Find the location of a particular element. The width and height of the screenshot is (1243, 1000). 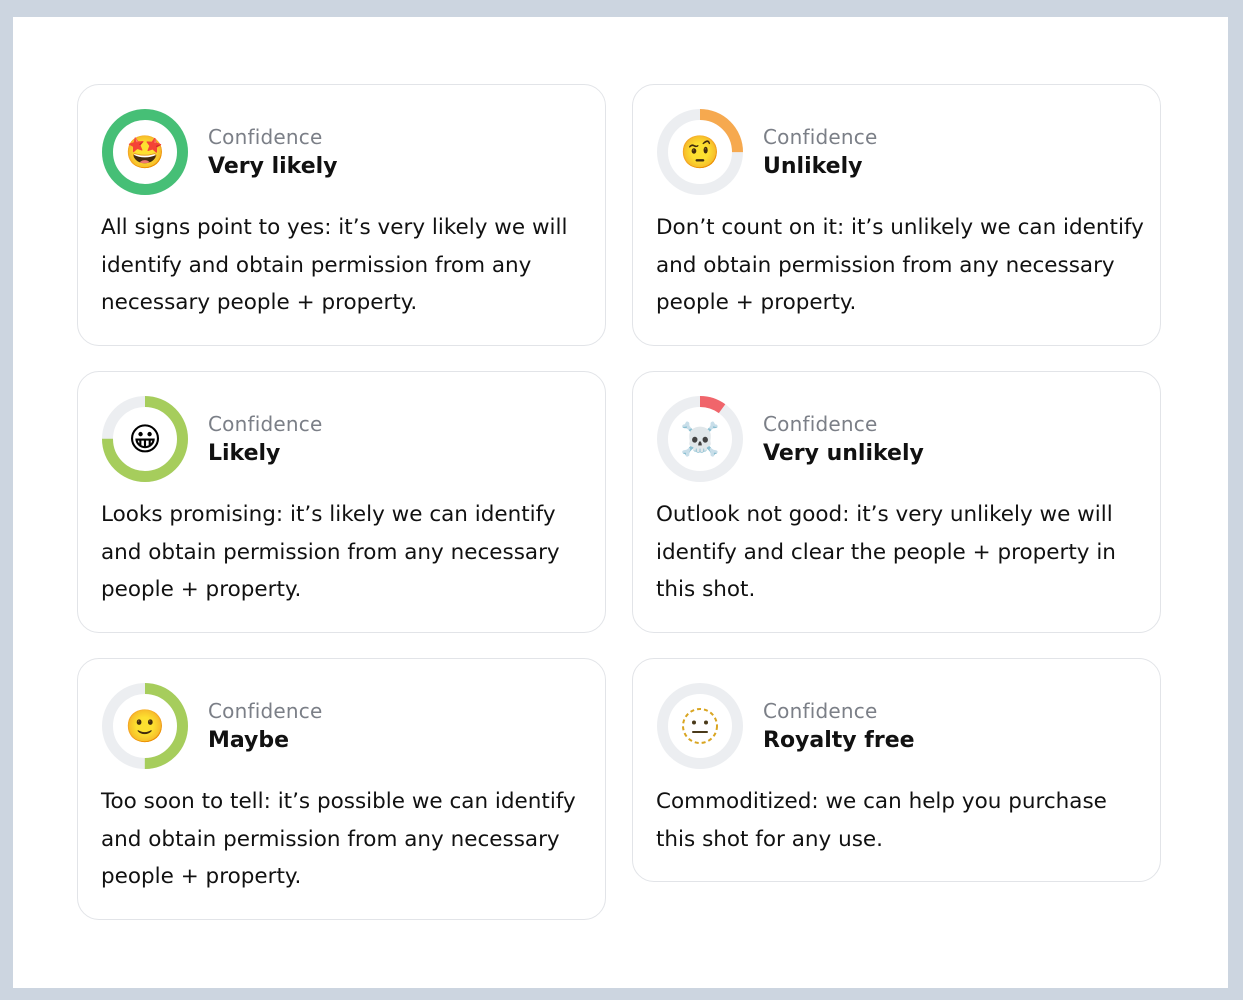

grinning-face-icon: 😀 is located at coordinates (145, 439).